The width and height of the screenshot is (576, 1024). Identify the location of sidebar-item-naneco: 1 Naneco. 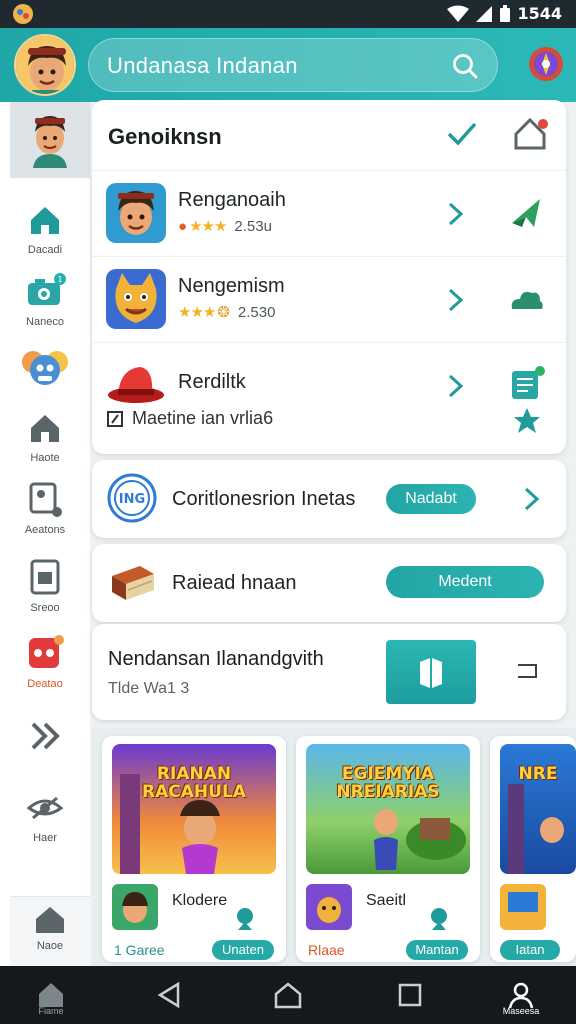
(45, 299).